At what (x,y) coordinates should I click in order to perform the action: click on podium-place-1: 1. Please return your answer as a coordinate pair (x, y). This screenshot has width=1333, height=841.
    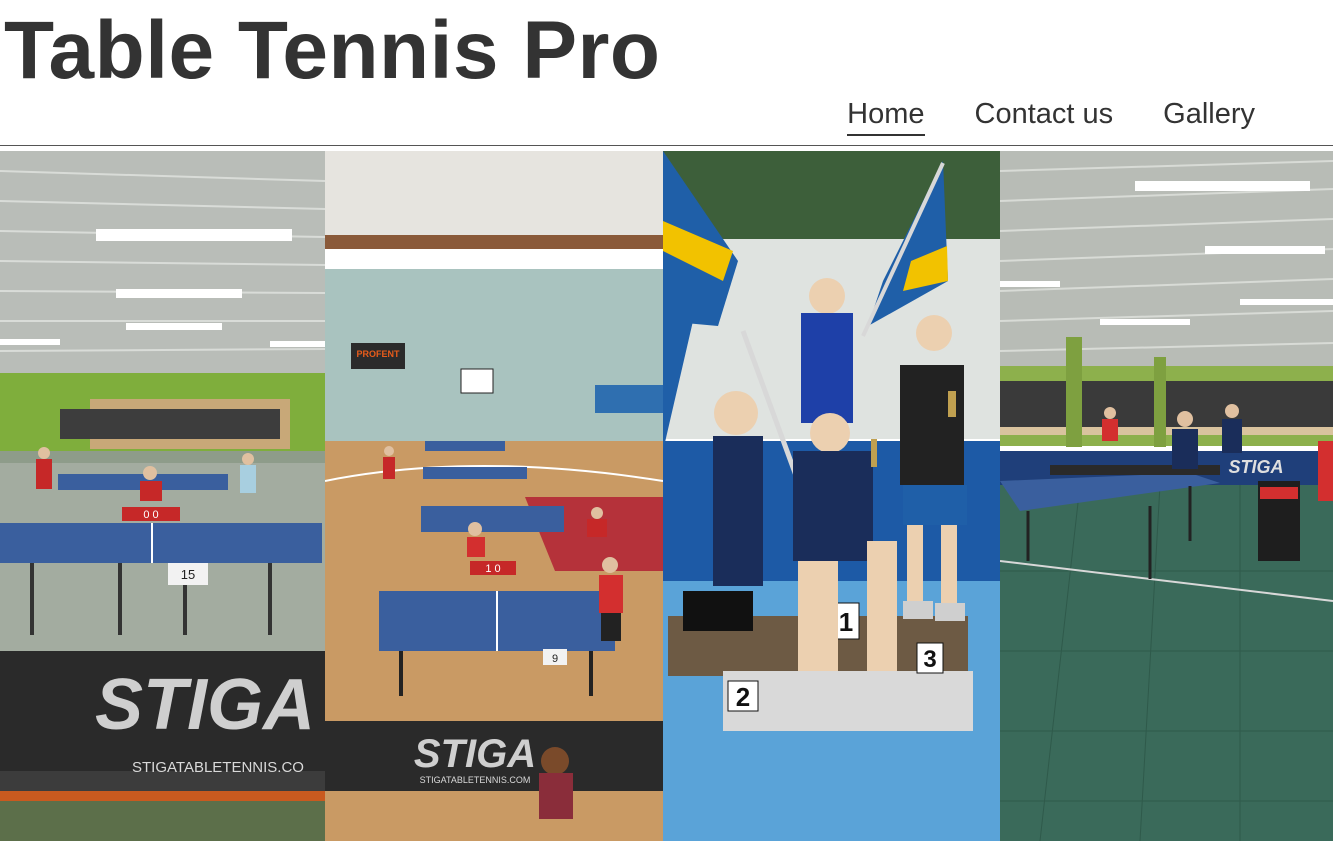
    Looking at the image, I should click on (846, 622).